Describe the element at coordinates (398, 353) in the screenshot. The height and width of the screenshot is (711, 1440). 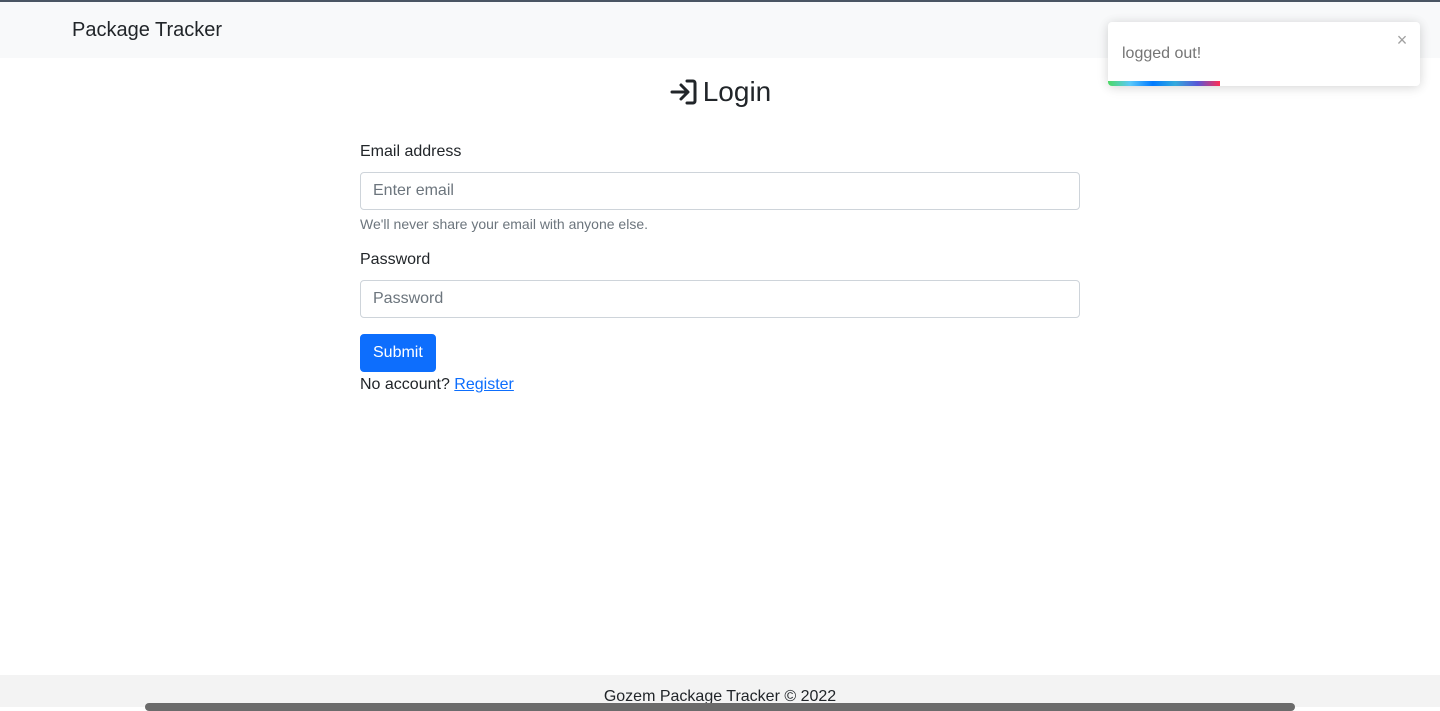
I see `submit-button: Submit` at that location.